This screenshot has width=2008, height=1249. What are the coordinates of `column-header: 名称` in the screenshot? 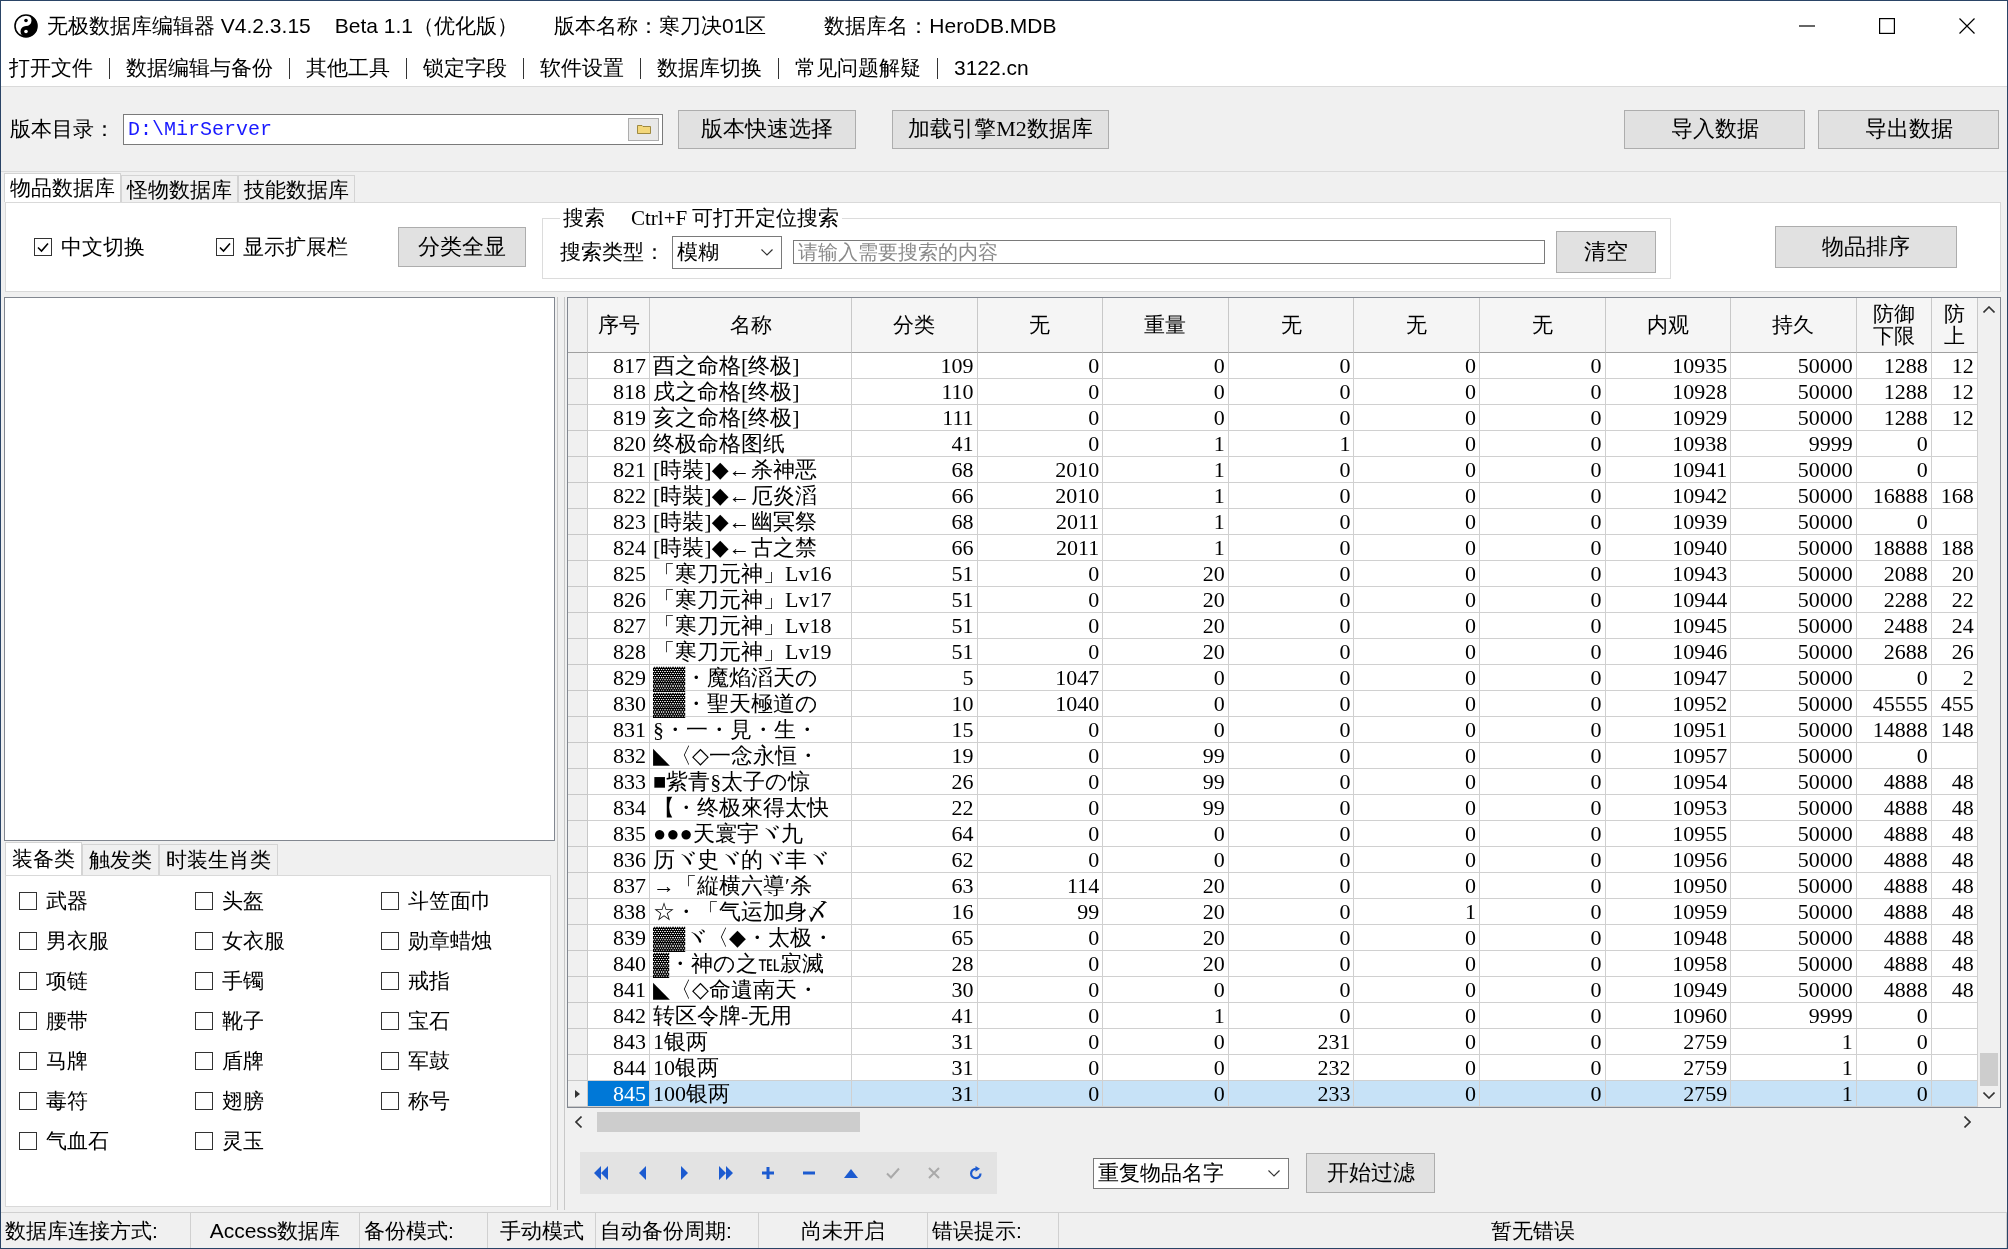 It's located at (751, 325).